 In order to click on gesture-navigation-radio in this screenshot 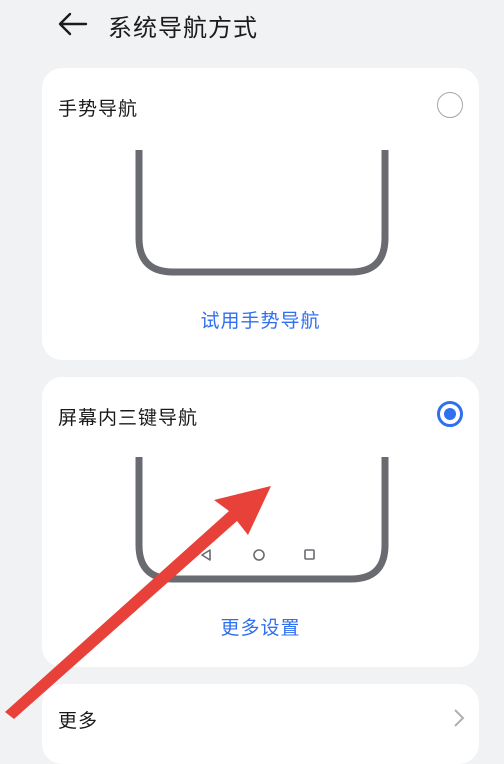, I will do `click(450, 105)`.